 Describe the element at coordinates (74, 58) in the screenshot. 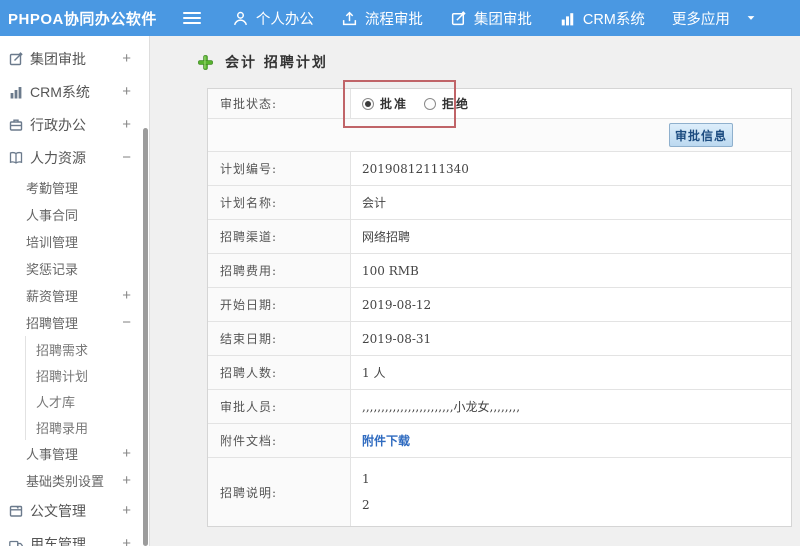

I see `sidebar-item-0: 集团审批 +` at that location.